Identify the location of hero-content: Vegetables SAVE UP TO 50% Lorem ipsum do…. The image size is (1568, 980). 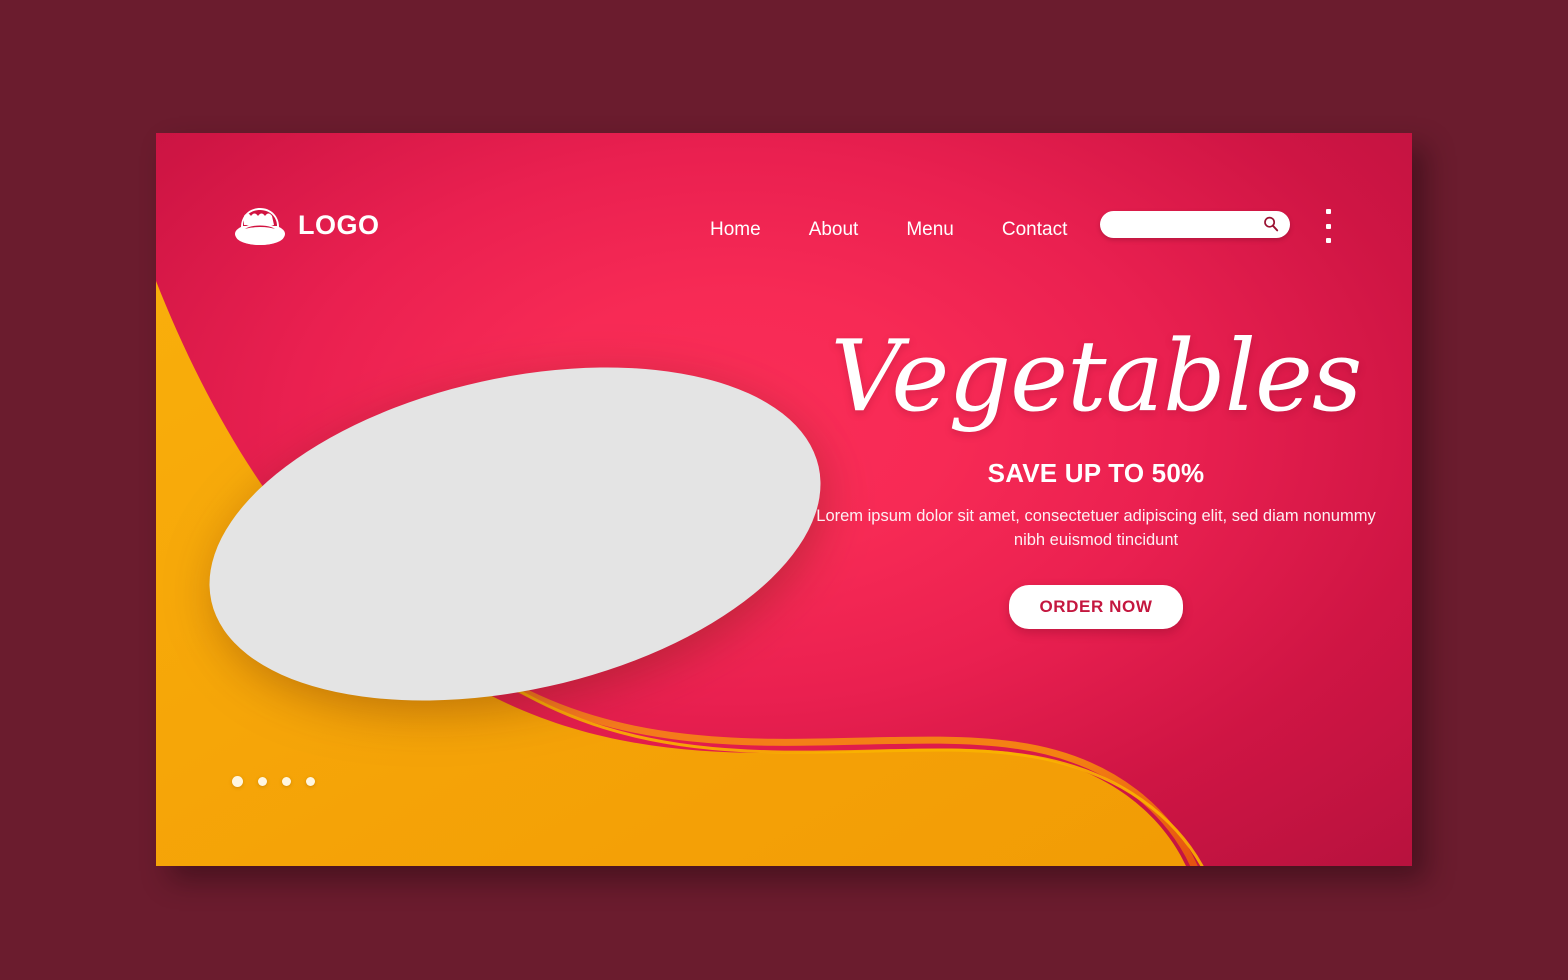
(1096, 478).